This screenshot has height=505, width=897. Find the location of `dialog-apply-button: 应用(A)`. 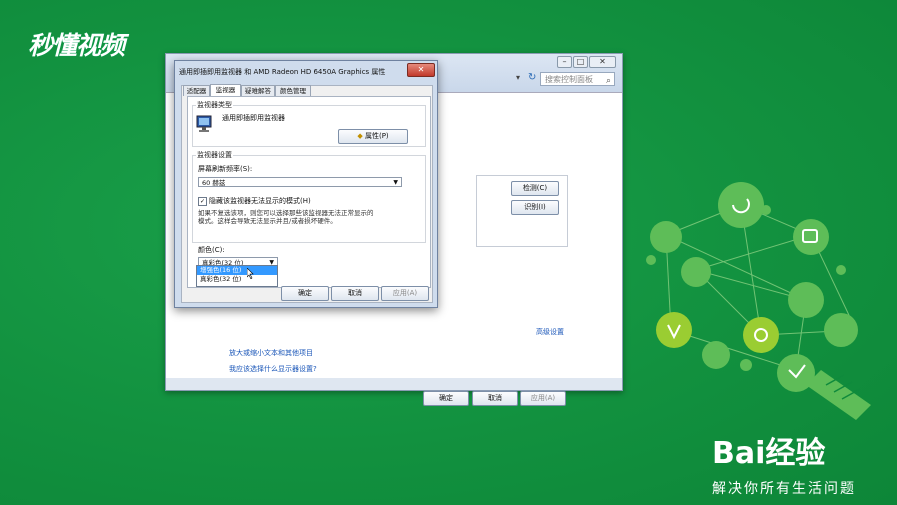

dialog-apply-button: 应用(A) is located at coordinates (405, 293).